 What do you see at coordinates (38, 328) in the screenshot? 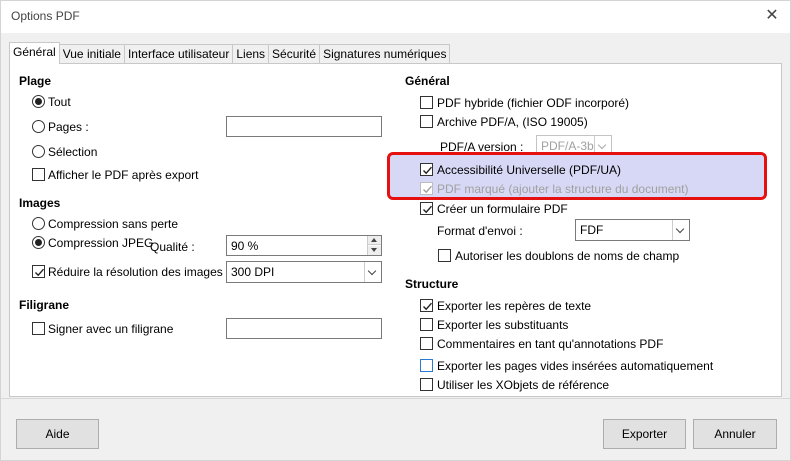
I see `checkbox-signer-filigrane` at bounding box center [38, 328].